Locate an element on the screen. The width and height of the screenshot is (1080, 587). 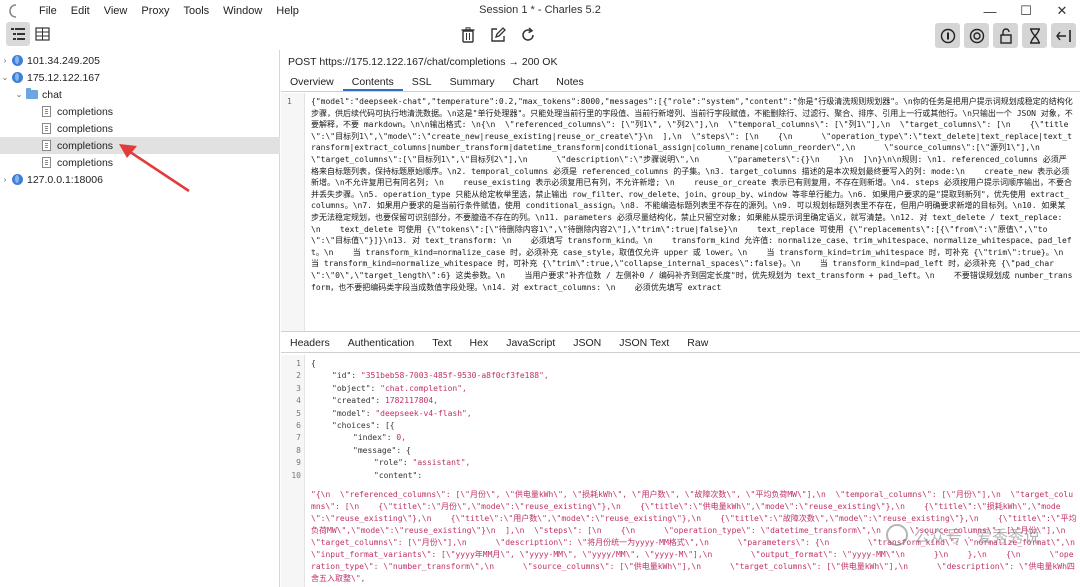
target-icon is located at coordinates (976, 35).